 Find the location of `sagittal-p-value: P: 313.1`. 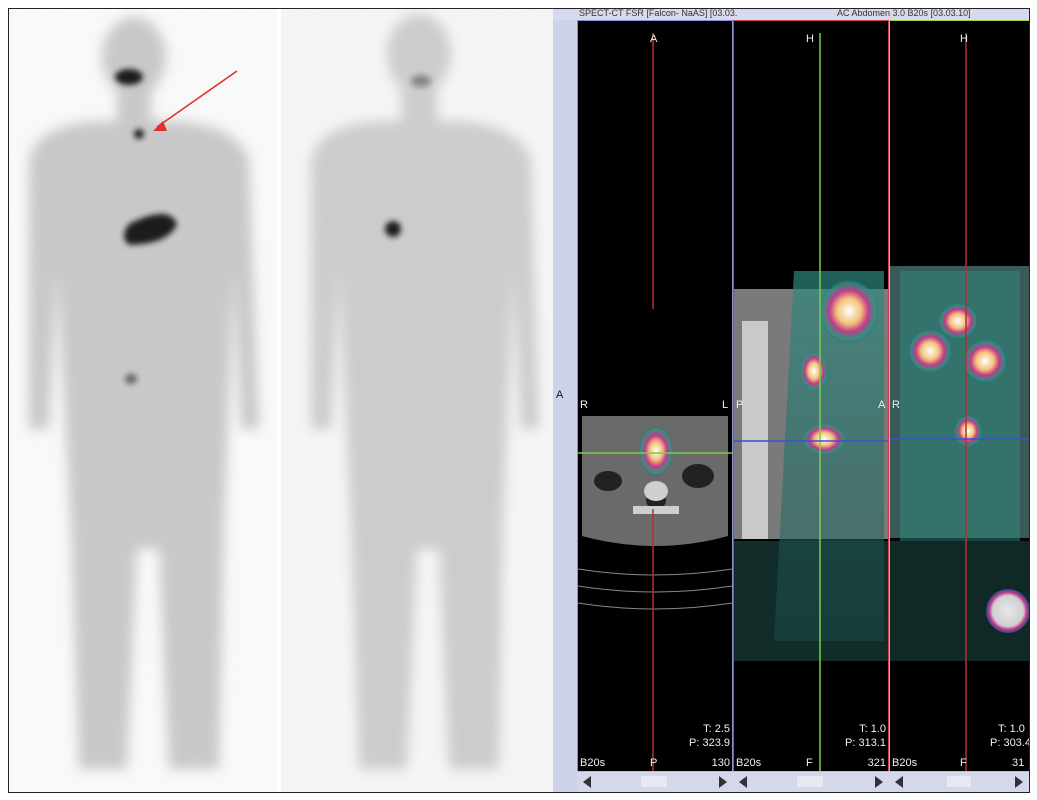

sagittal-p-value: P: 313.1 is located at coordinates (865, 743).